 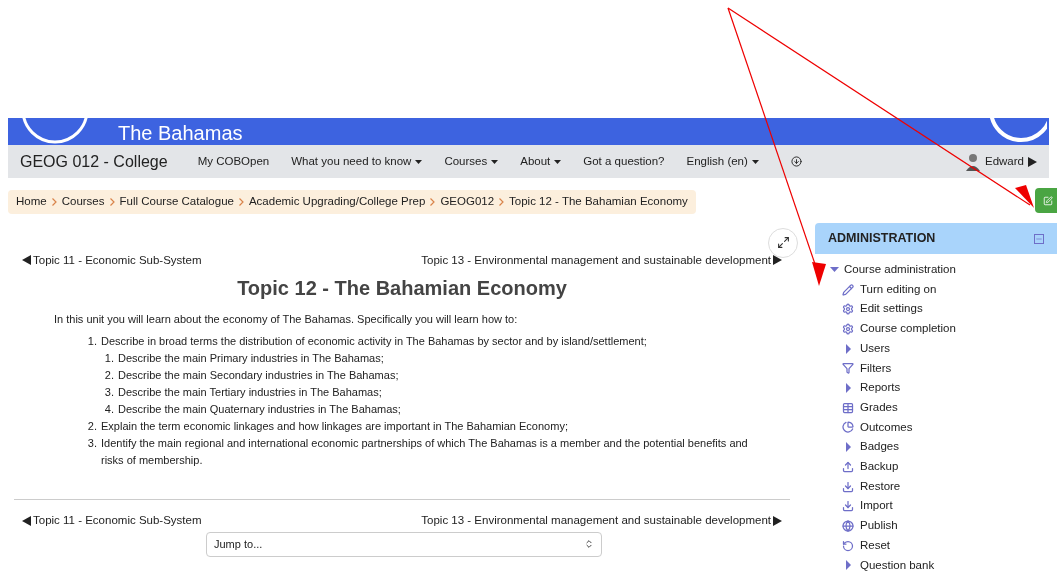 What do you see at coordinates (879, 447) in the screenshot?
I see `tree-item: Badges` at bounding box center [879, 447].